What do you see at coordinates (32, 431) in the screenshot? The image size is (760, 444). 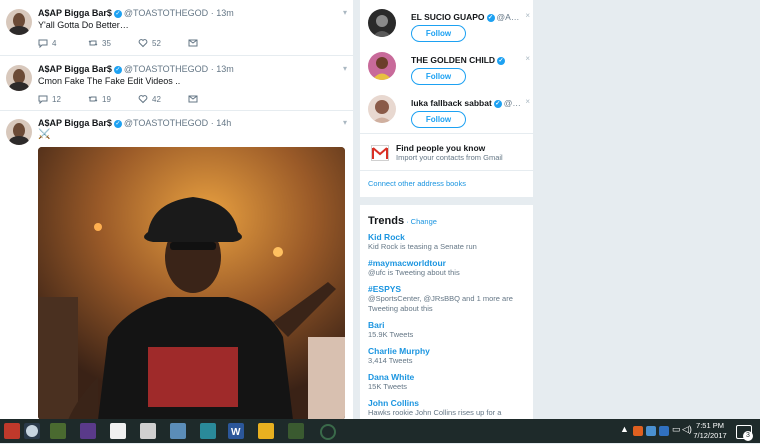 I see `steam-icon` at bounding box center [32, 431].